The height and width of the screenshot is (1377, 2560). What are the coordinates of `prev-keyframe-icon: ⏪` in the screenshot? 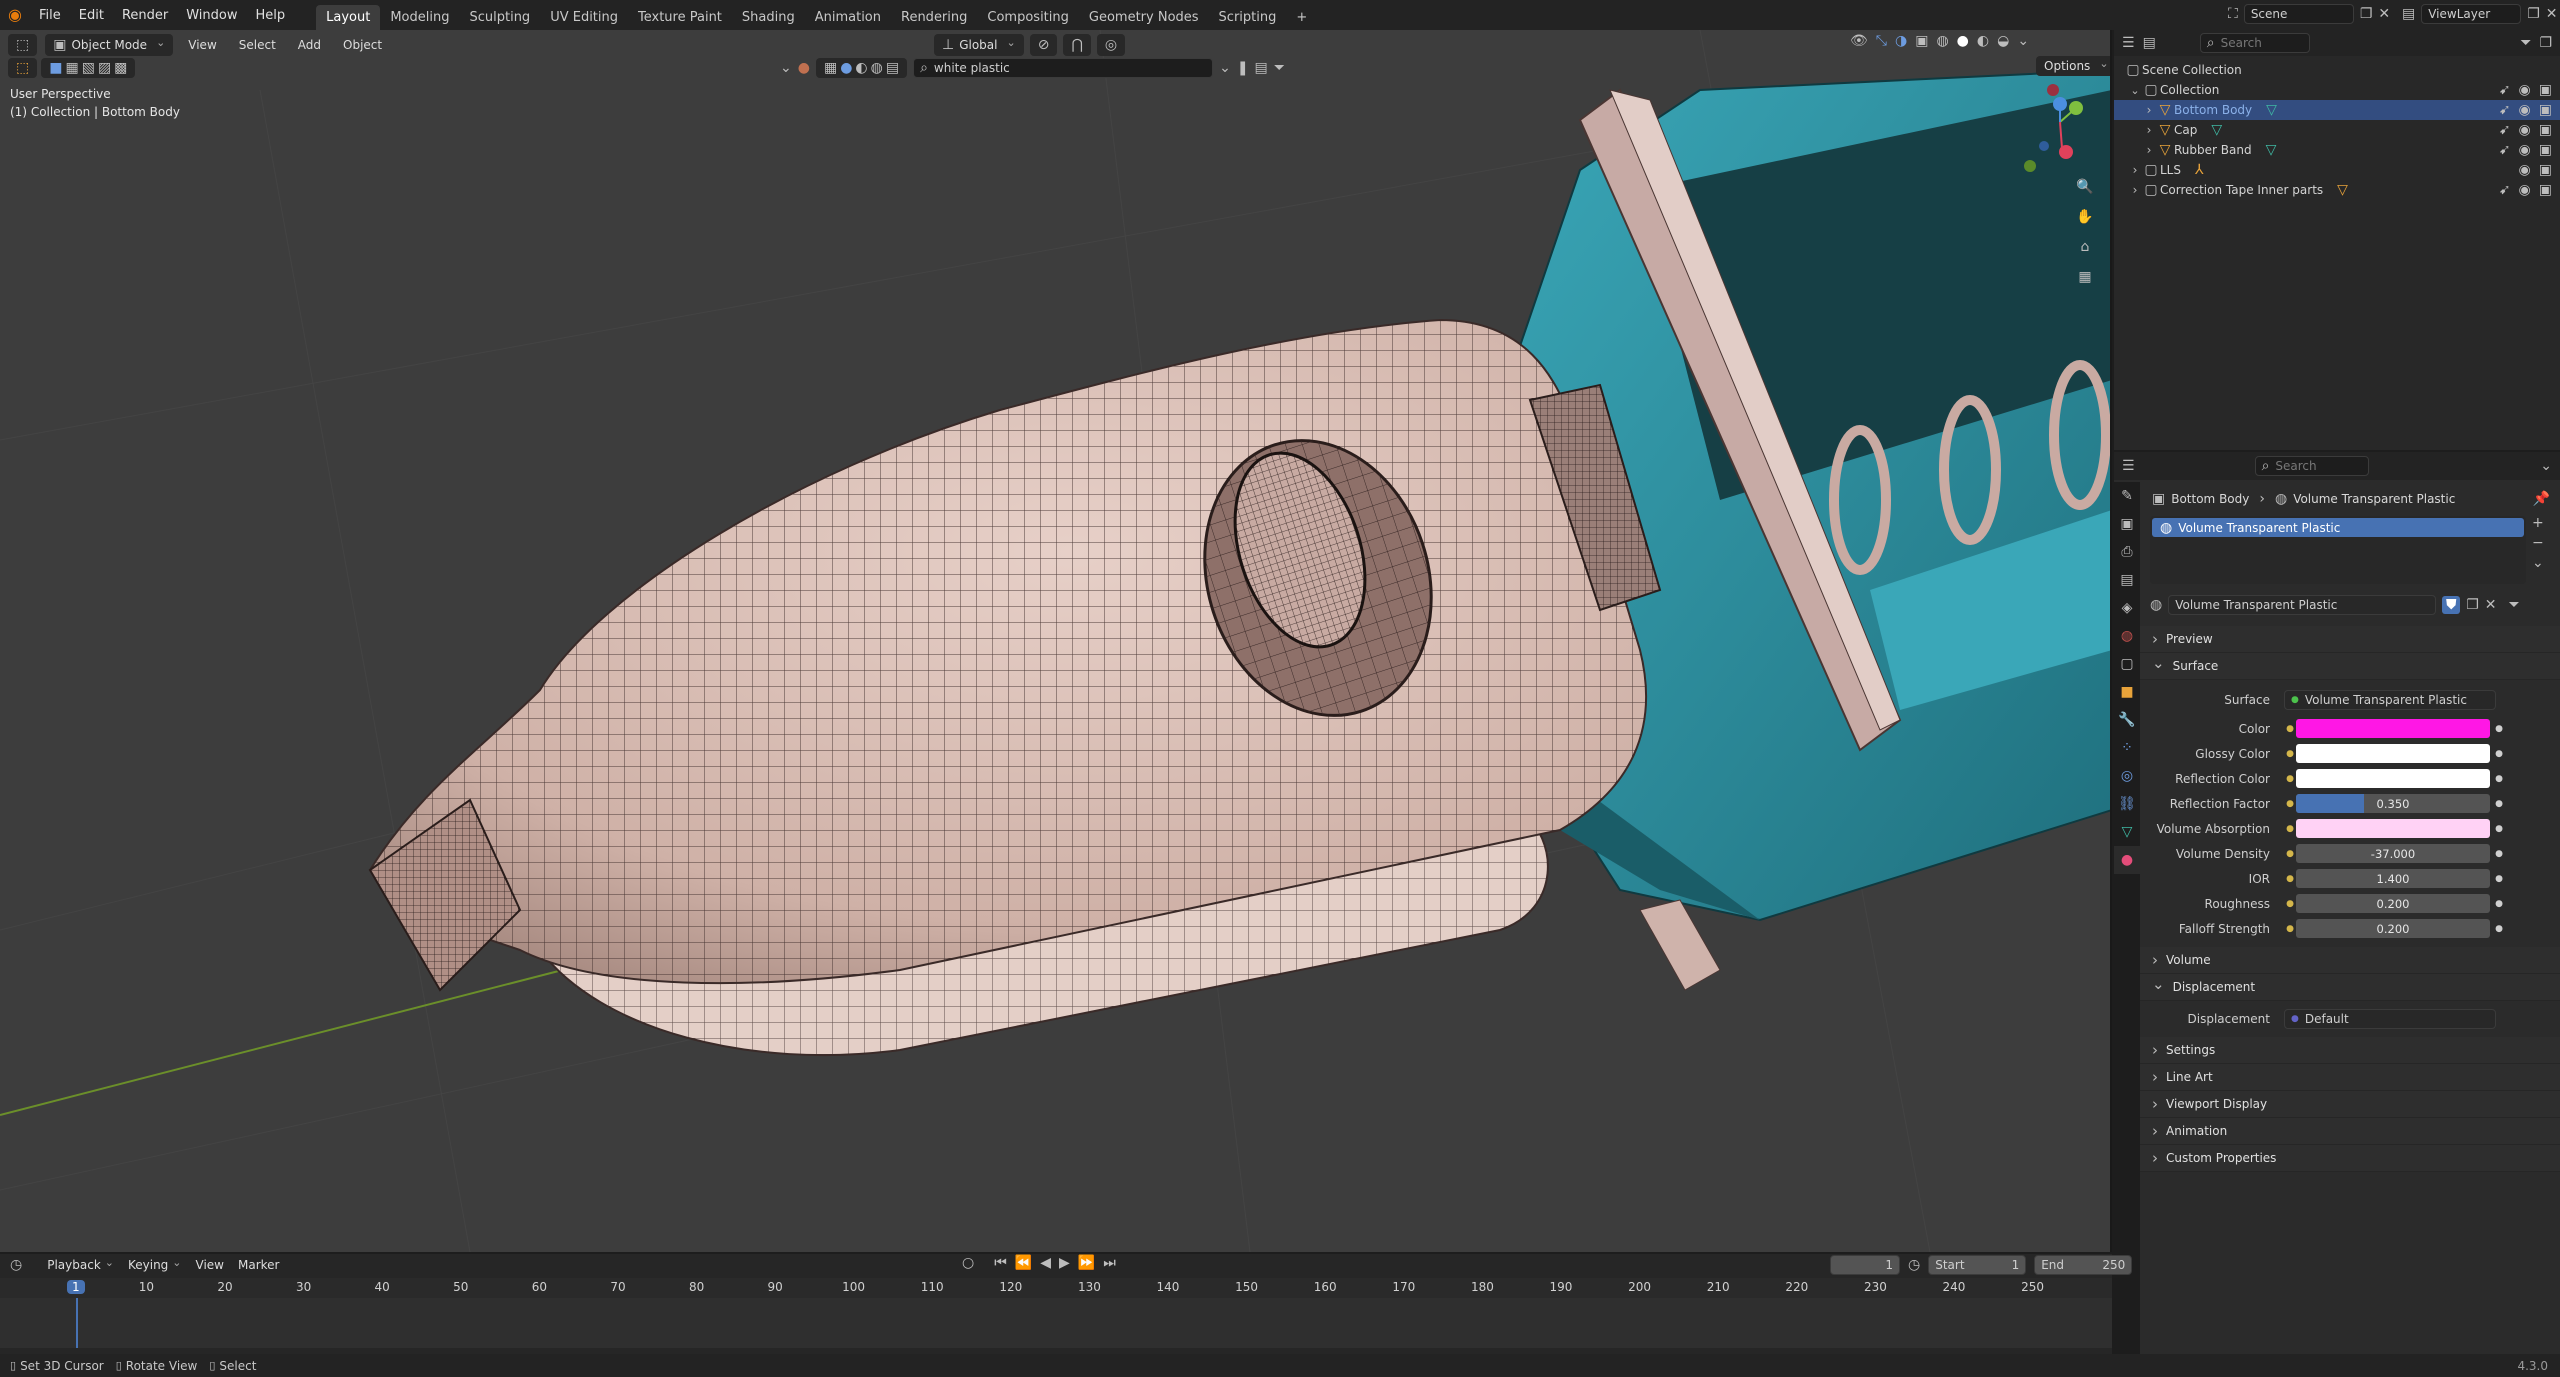 It's located at (1023, 1263).